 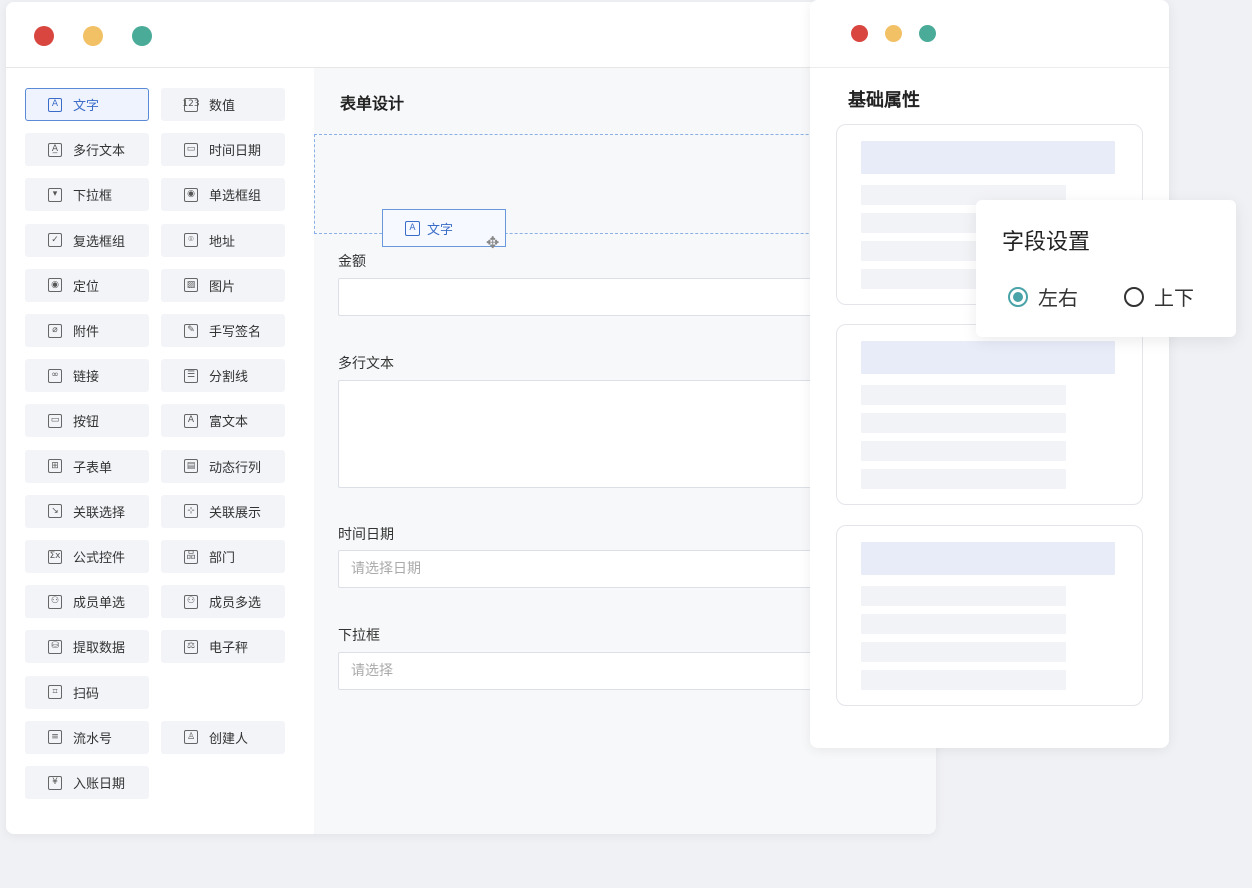 I want to click on palette-item-locate: ◉ 定位, so click(x=87, y=285).